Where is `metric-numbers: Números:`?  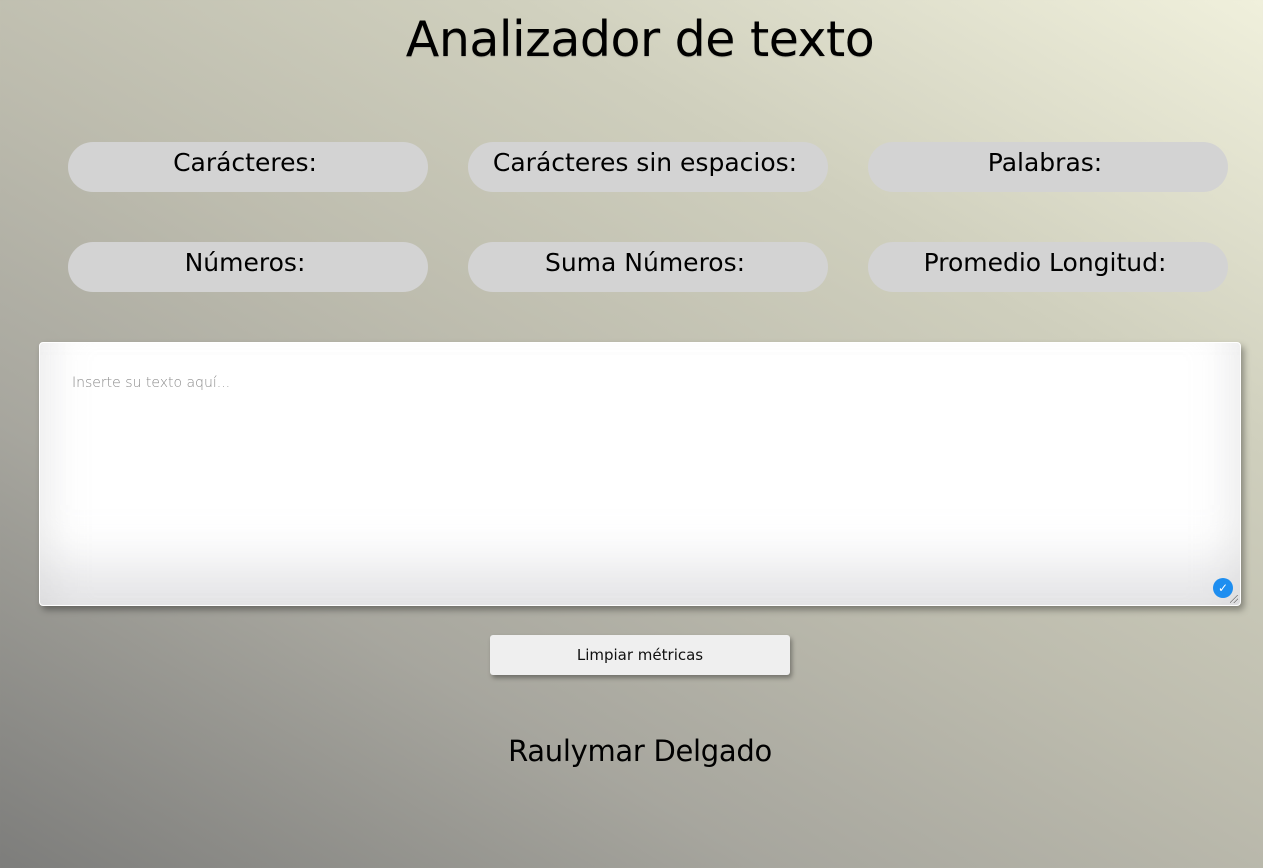
metric-numbers: Números: is located at coordinates (248, 267).